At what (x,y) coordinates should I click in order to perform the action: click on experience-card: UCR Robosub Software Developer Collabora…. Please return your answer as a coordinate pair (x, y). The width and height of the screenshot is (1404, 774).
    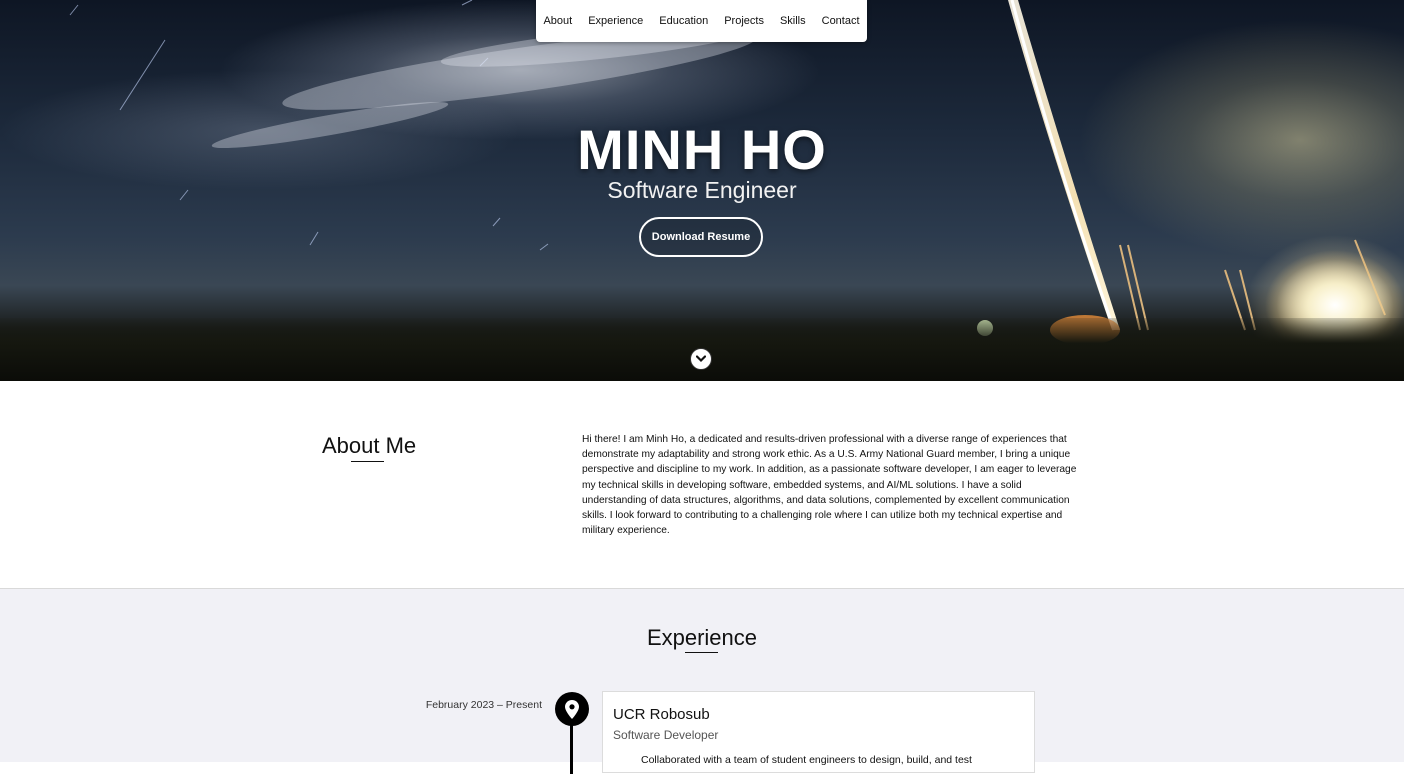
    Looking at the image, I should click on (818, 732).